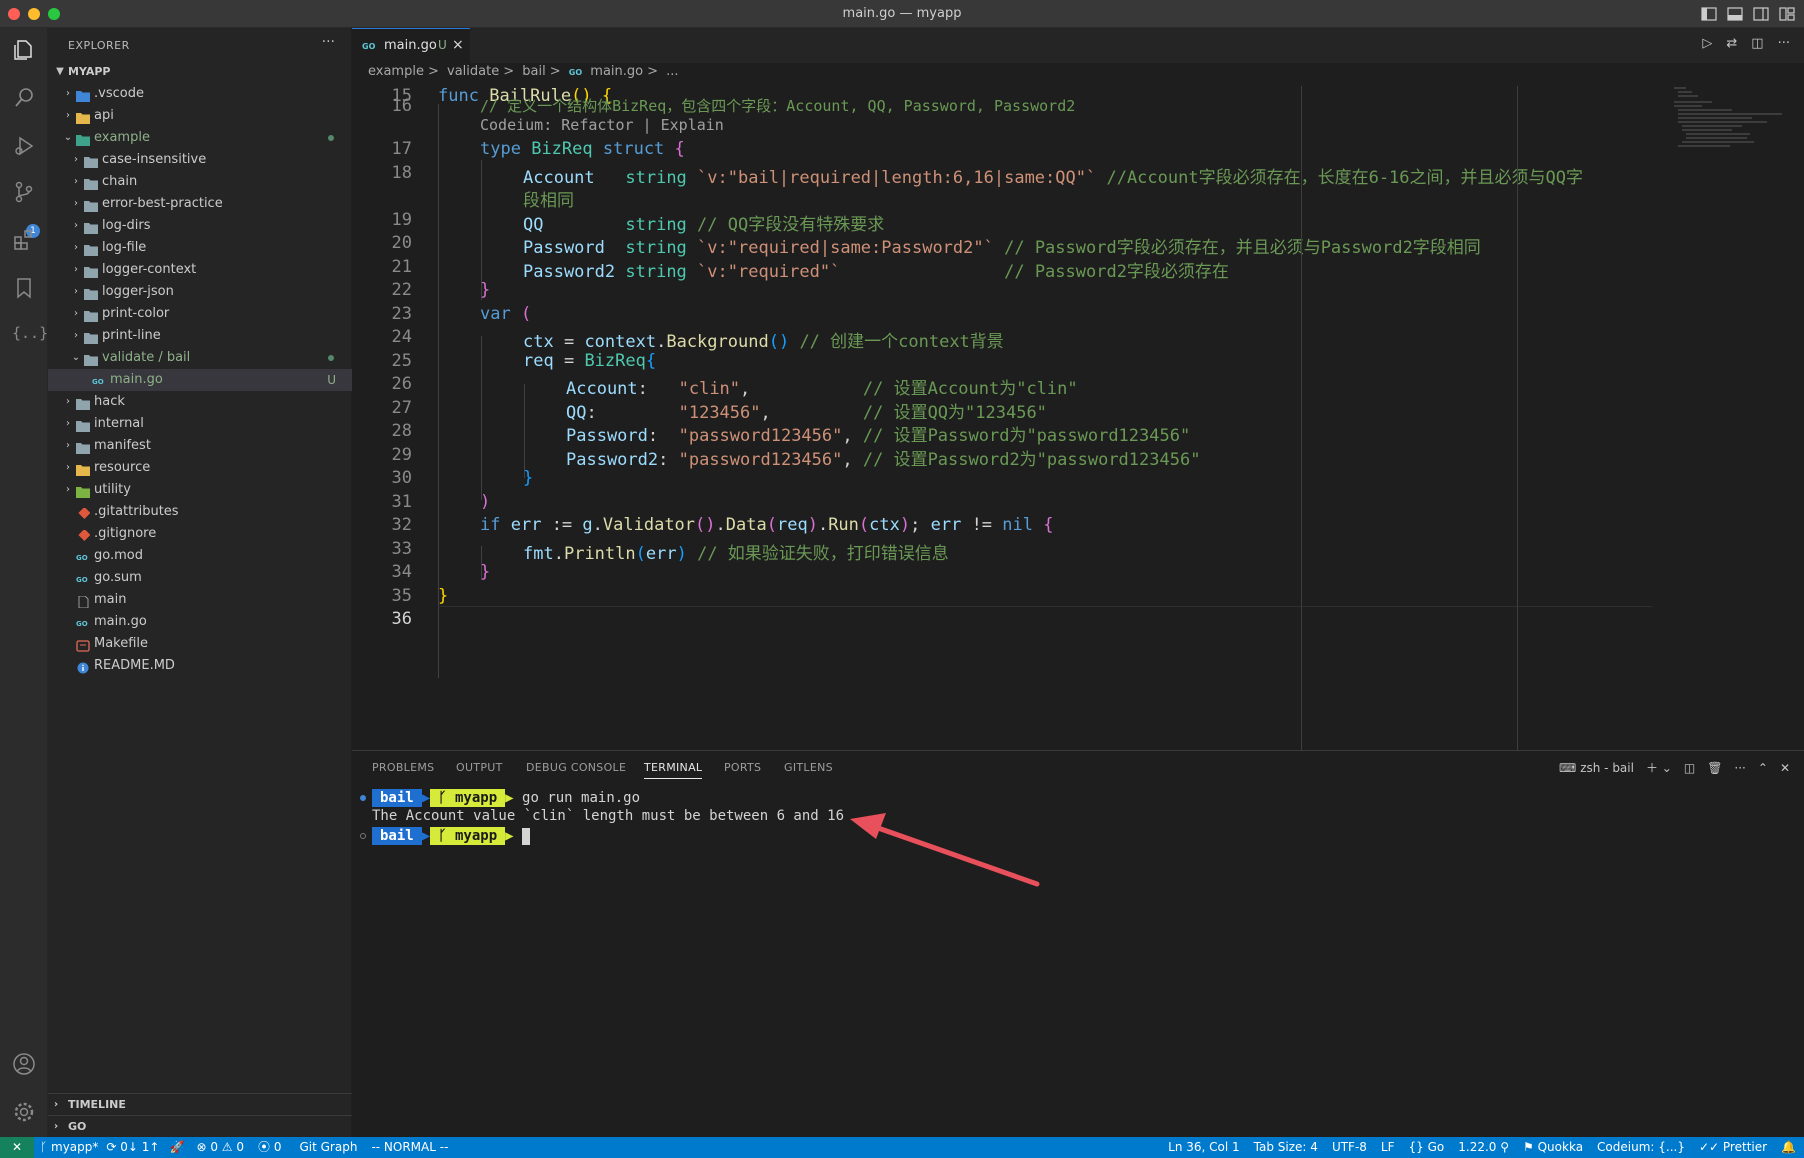  I want to click on tab-size: Tab Size: 4, so click(1286, 1147).